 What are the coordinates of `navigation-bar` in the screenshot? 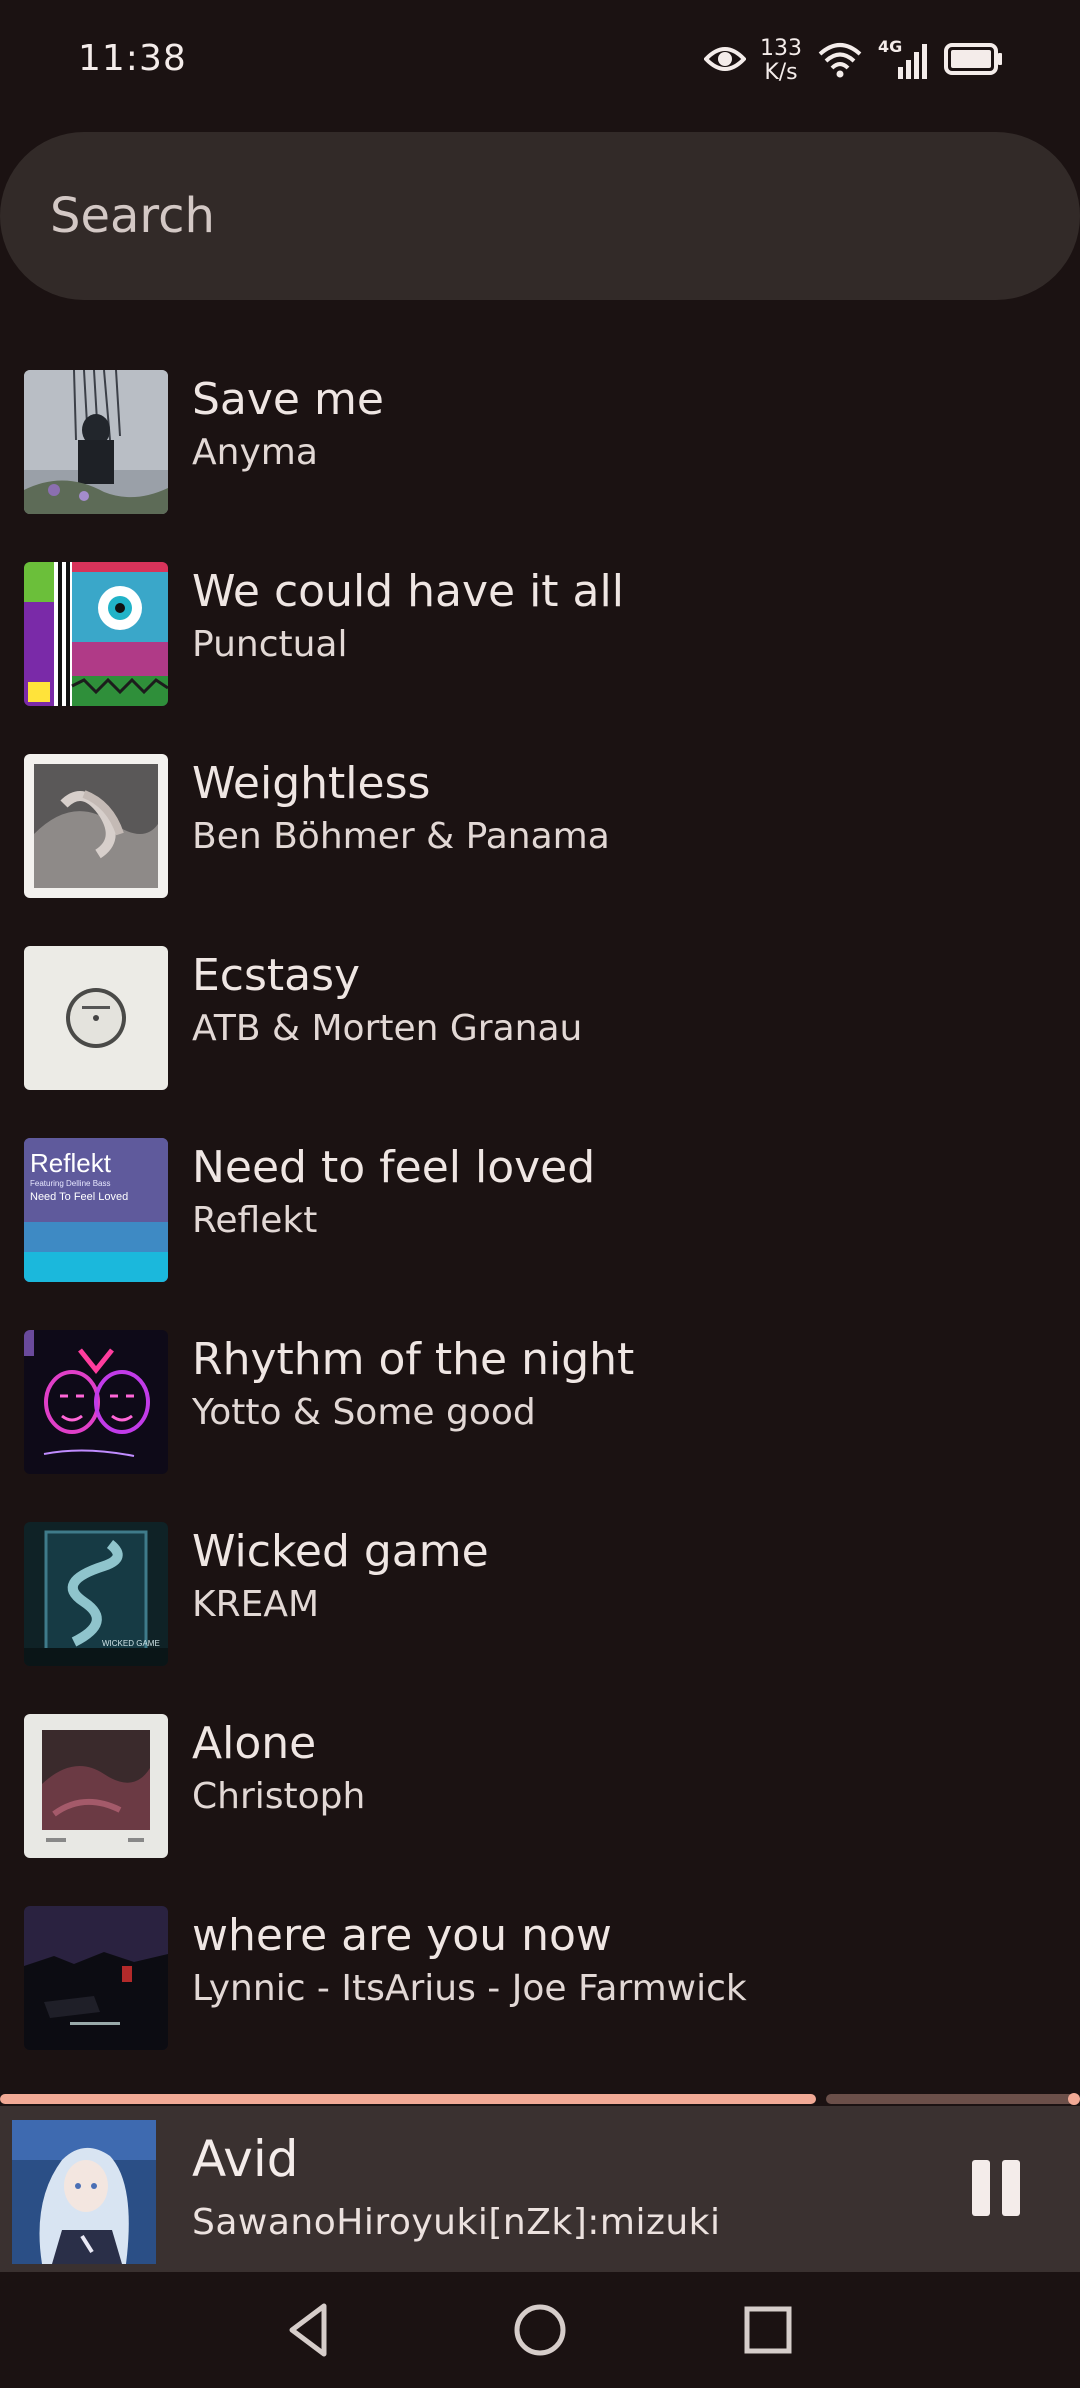 It's located at (540, 2330).